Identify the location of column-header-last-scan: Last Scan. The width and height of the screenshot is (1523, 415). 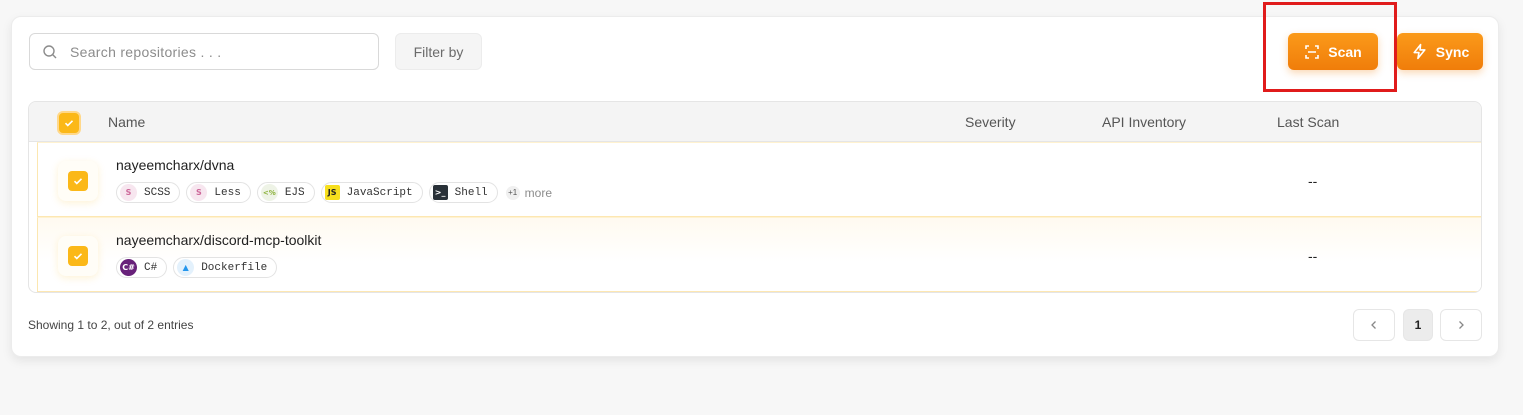
(1308, 122).